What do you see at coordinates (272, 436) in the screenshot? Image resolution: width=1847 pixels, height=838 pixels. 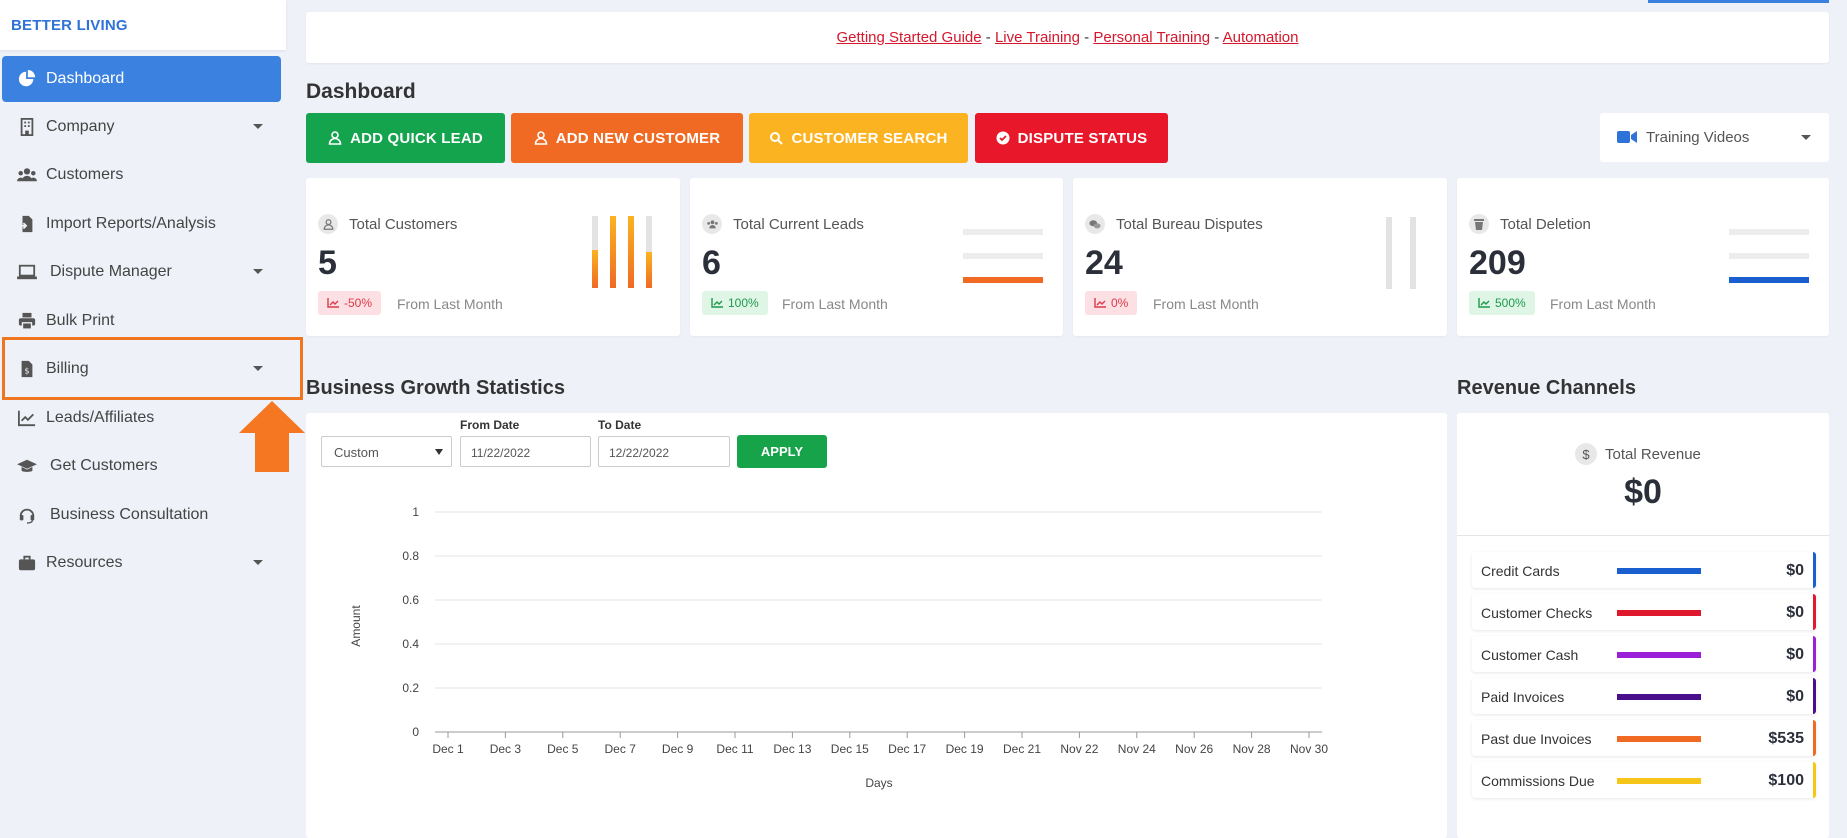 I see `arrow-up-icon` at bounding box center [272, 436].